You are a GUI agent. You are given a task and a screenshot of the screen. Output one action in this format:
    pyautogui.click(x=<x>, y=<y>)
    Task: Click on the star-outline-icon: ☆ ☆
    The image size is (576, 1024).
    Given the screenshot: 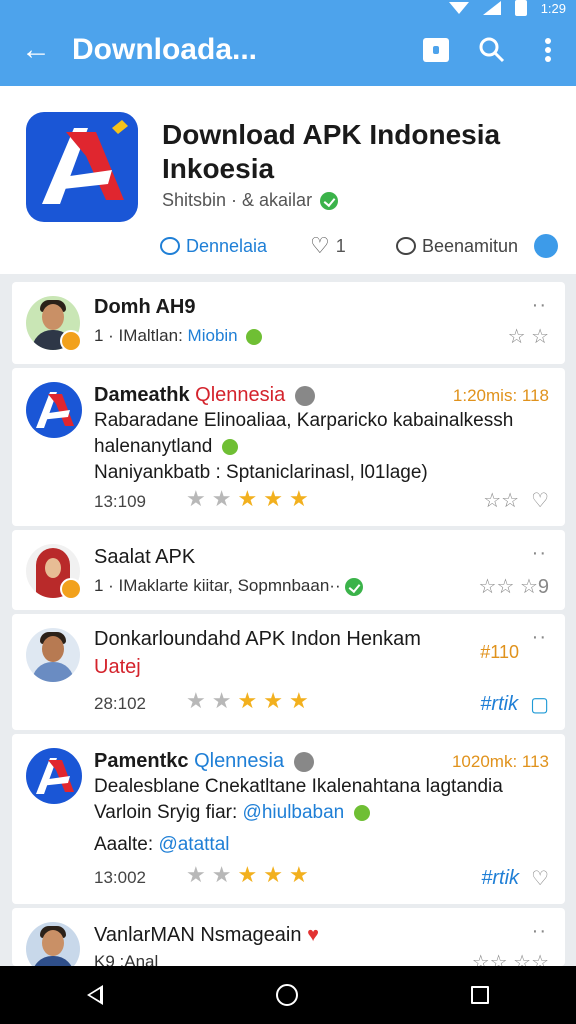 What is the action you would take?
    pyautogui.click(x=528, y=337)
    